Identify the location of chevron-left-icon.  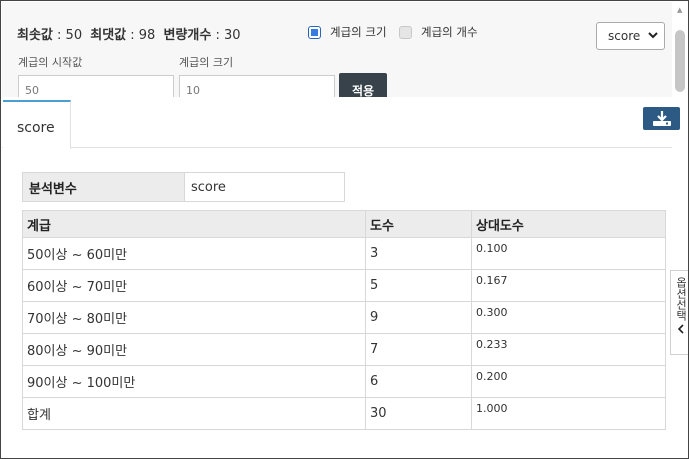
(681, 330).